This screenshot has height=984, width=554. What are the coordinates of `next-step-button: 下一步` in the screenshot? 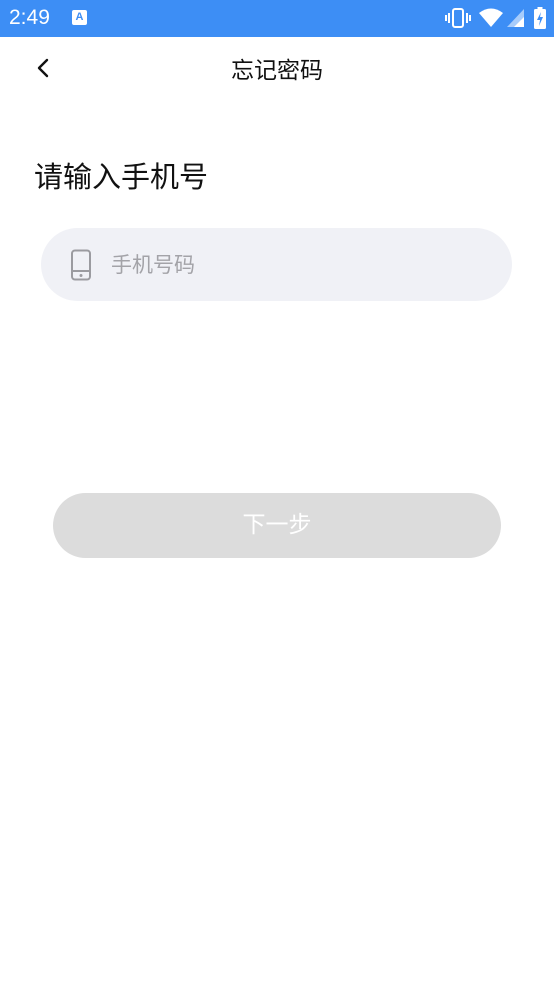 It's located at (277, 525).